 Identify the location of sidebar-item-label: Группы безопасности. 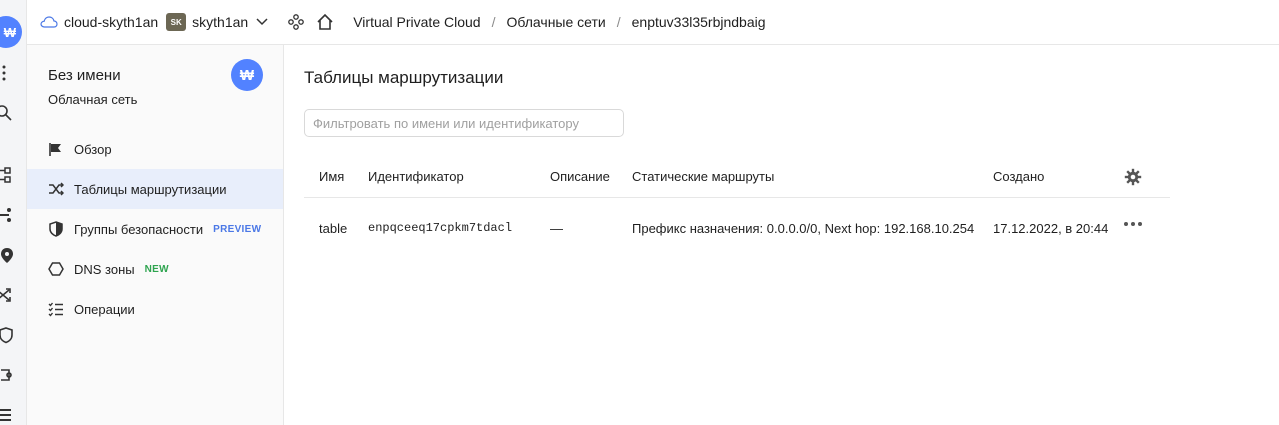
(139, 229).